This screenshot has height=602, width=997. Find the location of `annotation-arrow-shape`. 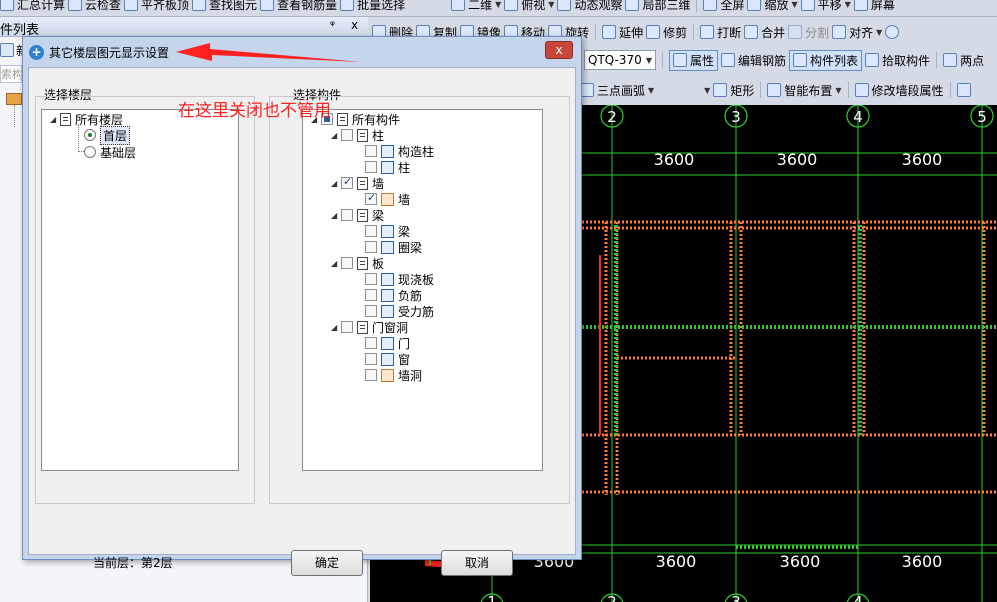

annotation-arrow-shape is located at coordinates (269, 52).